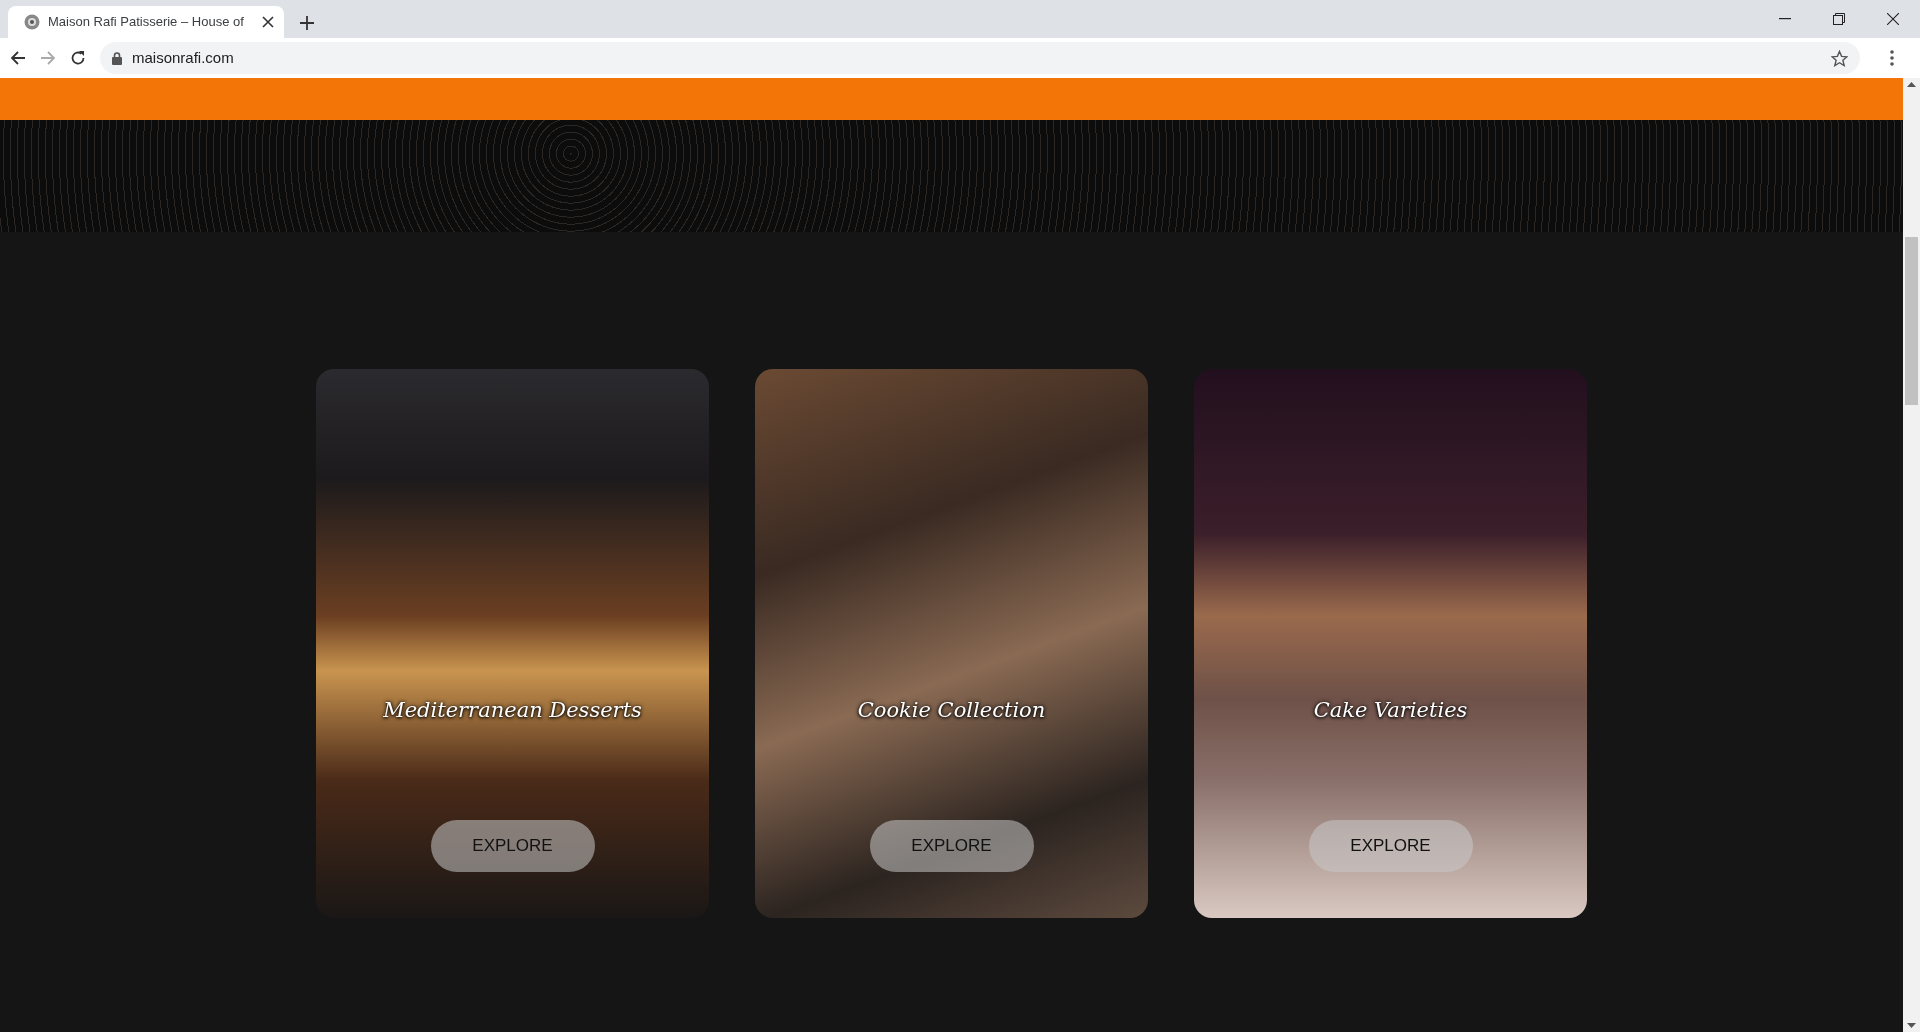  What do you see at coordinates (1390, 710) in the screenshot?
I see `card-title: Cake Varieties` at bounding box center [1390, 710].